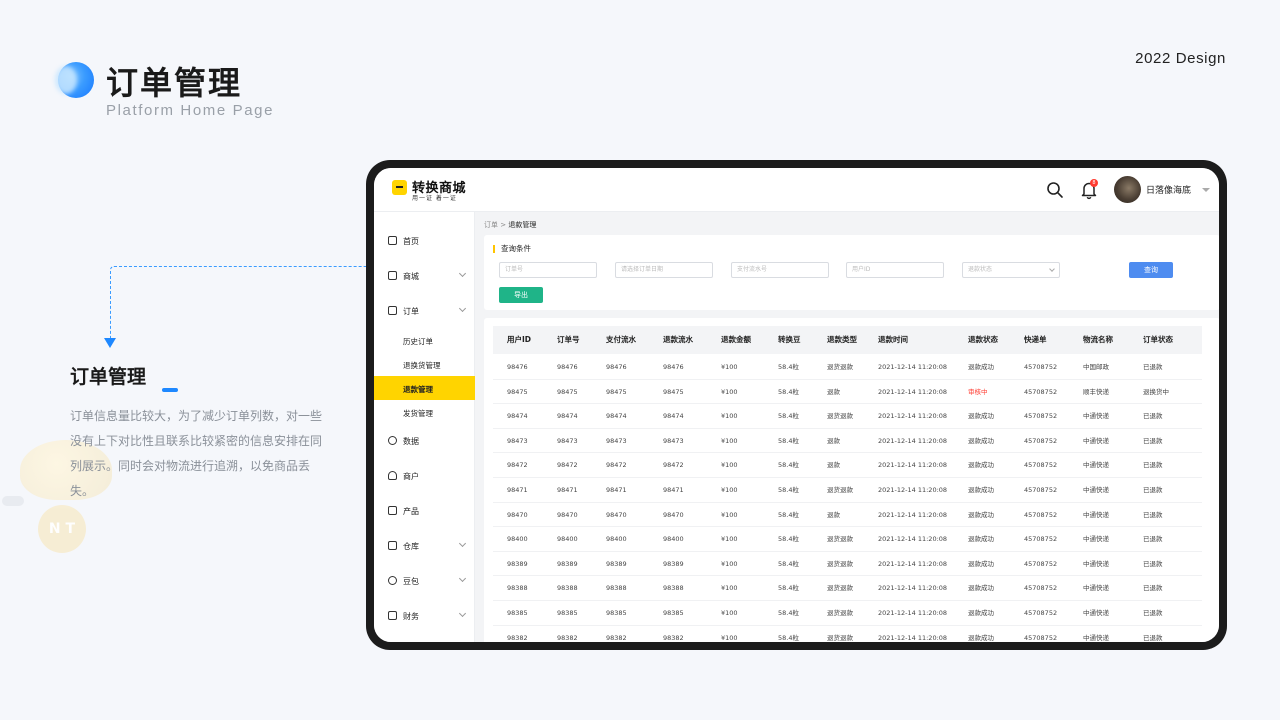 The image size is (1280, 720). I want to click on cell-order-status: 退换货中, so click(1156, 391).